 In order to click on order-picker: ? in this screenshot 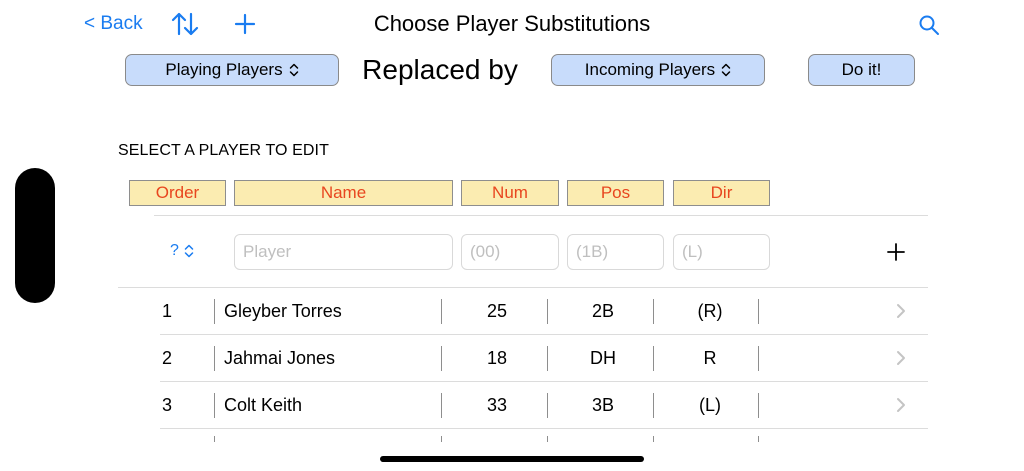, I will do `click(182, 251)`.